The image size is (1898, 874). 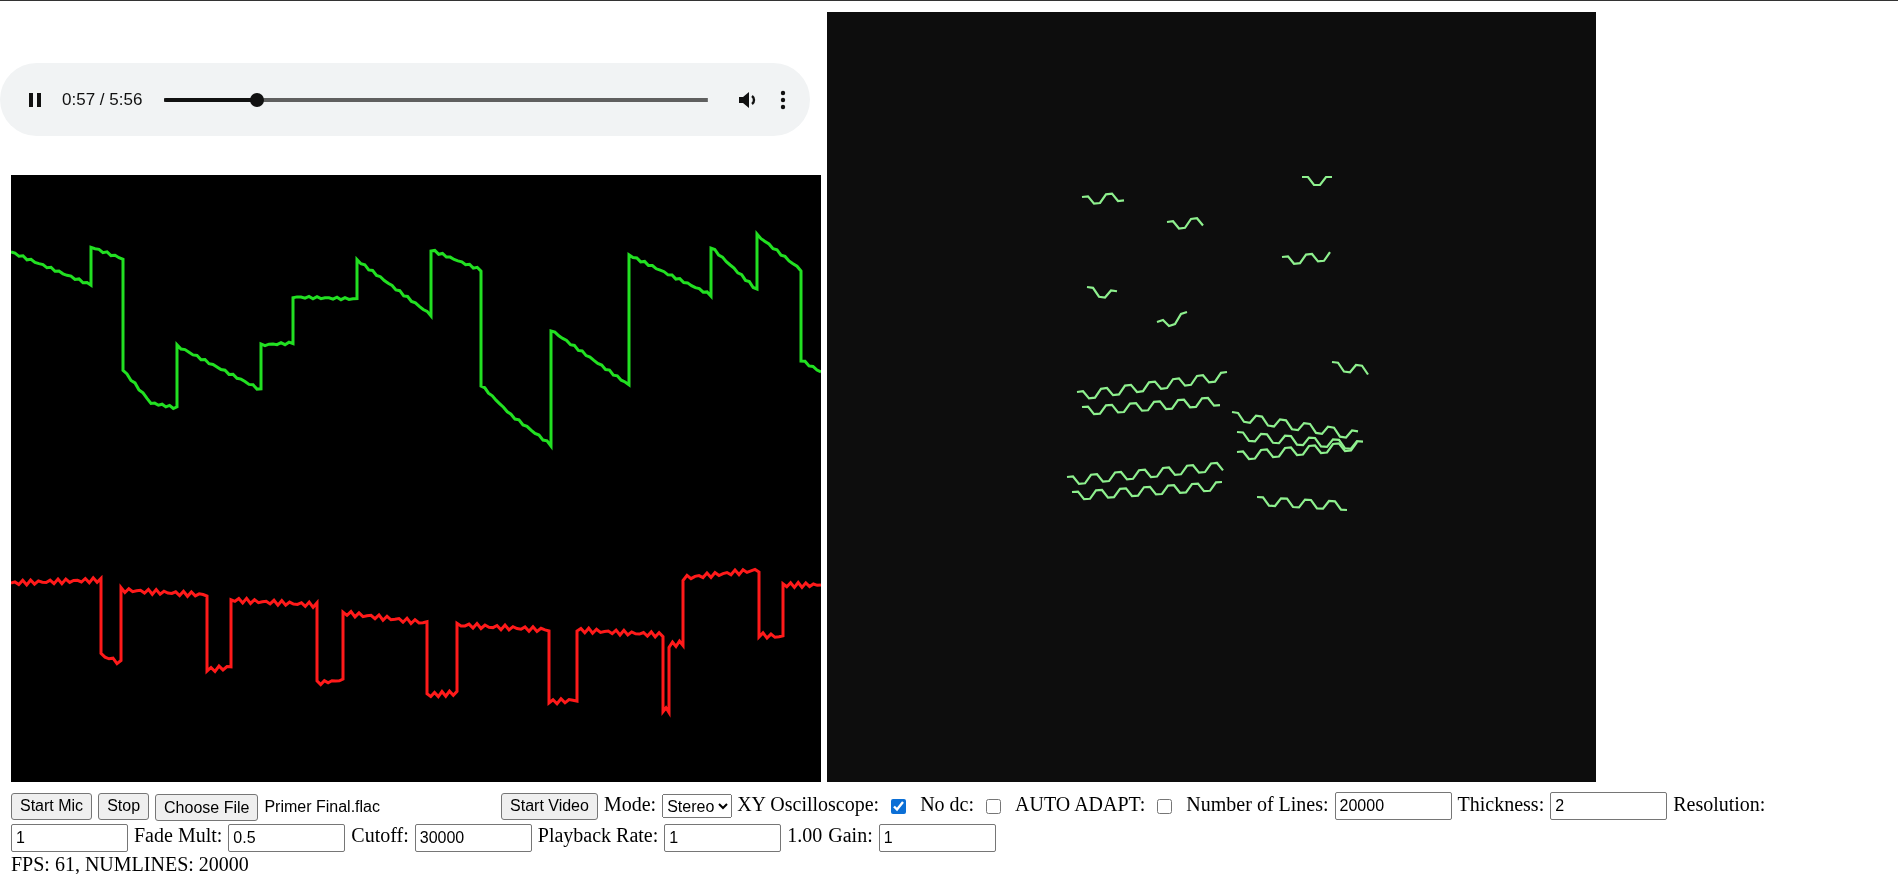 I want to click on control-label: Resolution:, so click(x=1719, y=804).